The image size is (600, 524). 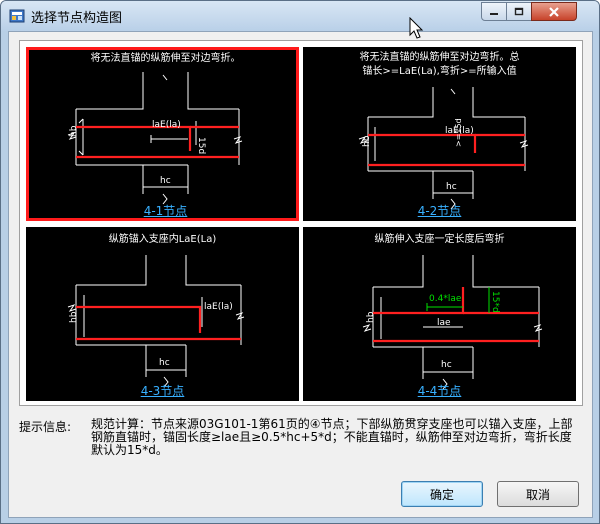 What do you see at coordinates (444, 323) in the screenshot?
I see `lae-label: lae` at bounding box center [444, 323].